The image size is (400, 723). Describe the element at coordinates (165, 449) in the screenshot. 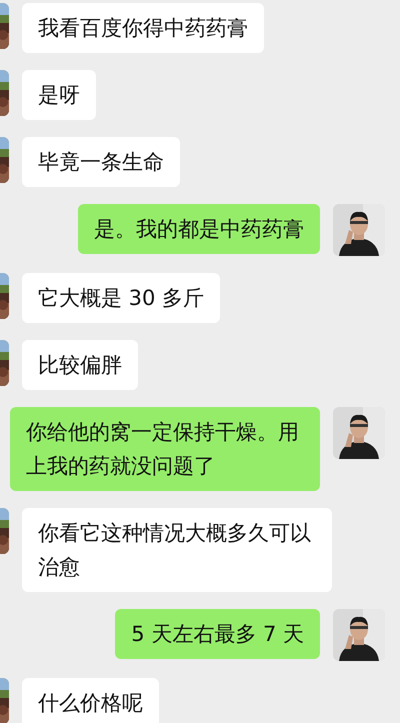

I see `sent-message: 你给他的窝一定保持干燥。用上我的药就没问题了` at that location.